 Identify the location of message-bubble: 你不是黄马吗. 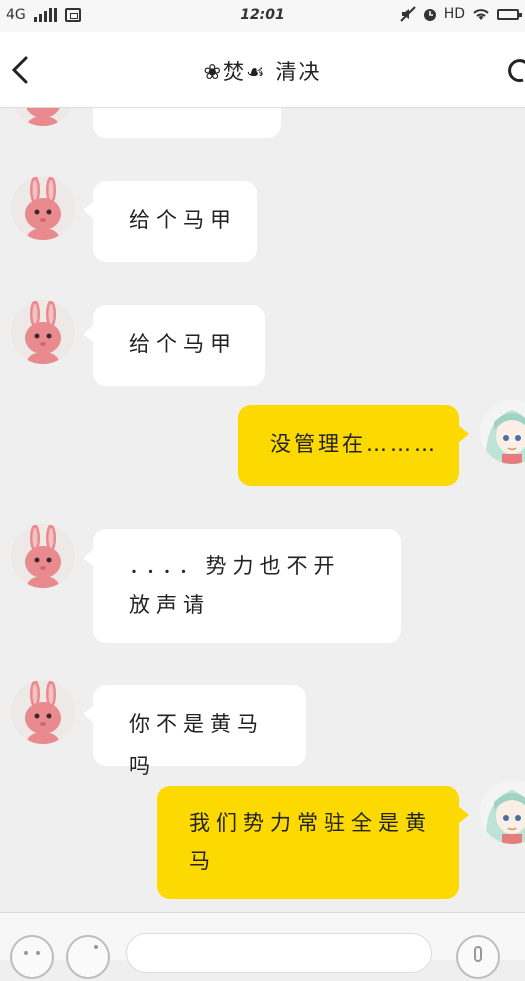
(194, 731).